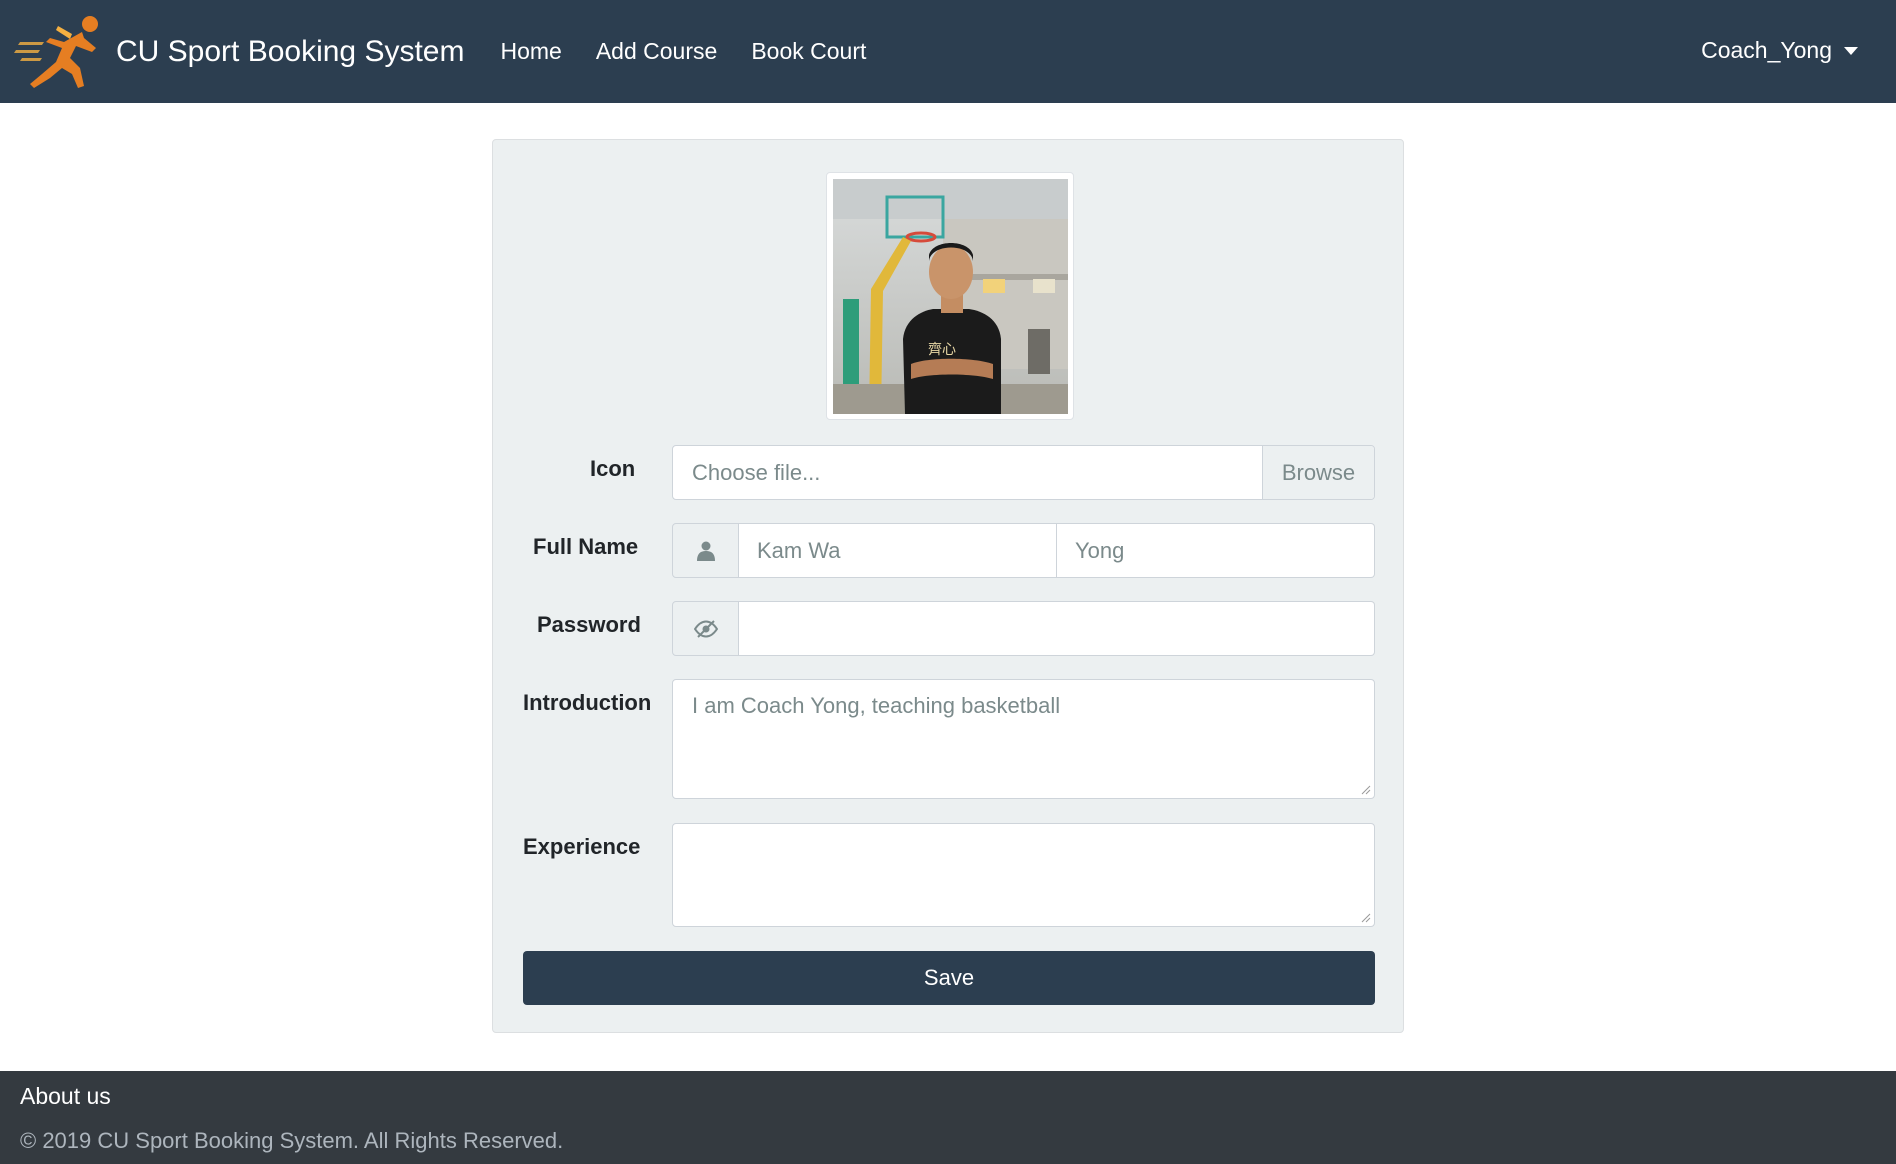 This screenshot has width=1896, height=1164. I want to click on first-name-input: Kam Wa, so click(898, 550).